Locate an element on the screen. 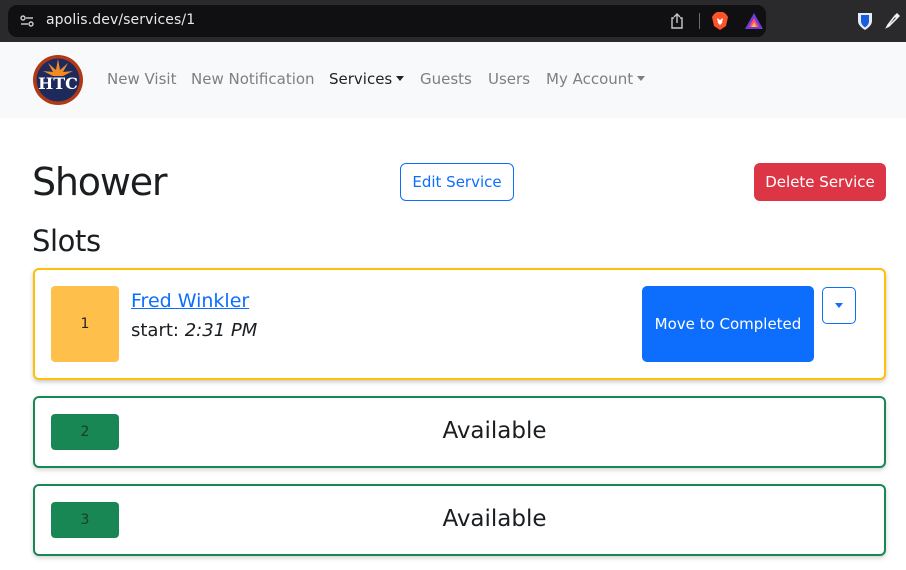  address-bar-divider is located at coordinates (699, 21).